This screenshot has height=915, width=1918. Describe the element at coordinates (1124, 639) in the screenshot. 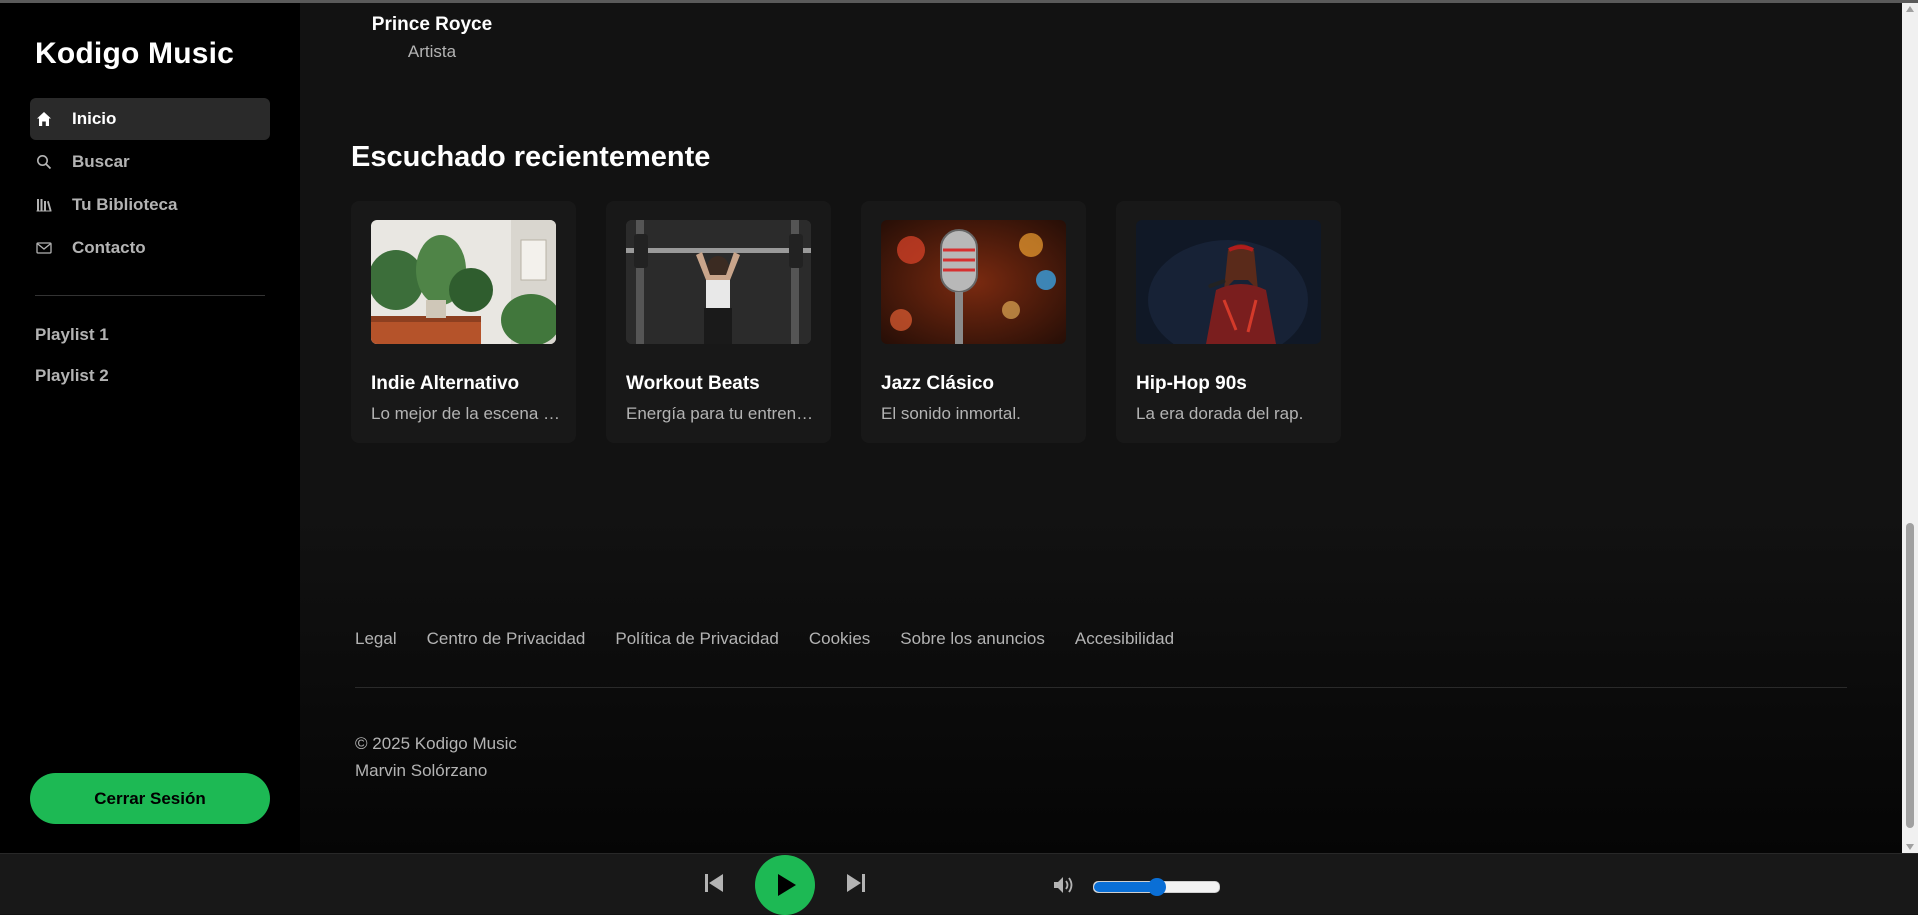

I see `footer-link-accessibility: Accesibilidad` at that location.